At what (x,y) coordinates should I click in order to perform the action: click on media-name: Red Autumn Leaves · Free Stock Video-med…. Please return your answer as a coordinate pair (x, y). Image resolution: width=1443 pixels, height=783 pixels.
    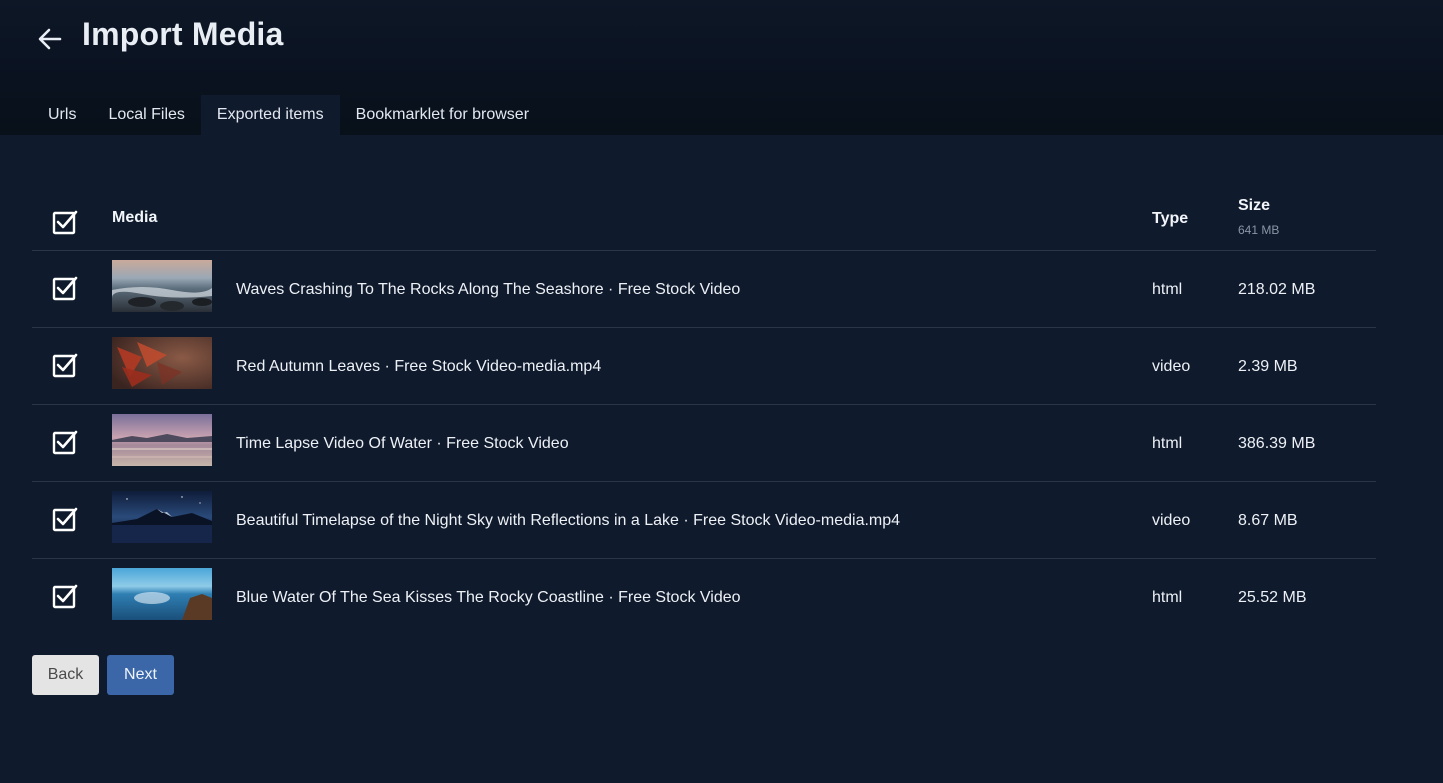
    Looking at the image, I should click on (419, 366).